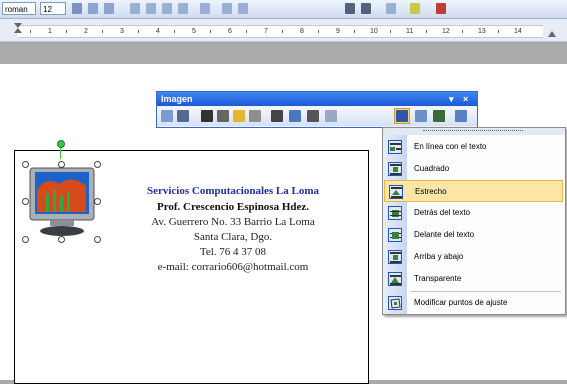  Describe the element at coordinates (474, 169) in the screenshot. I see `menu-item-square: Cuadrado` at that location.